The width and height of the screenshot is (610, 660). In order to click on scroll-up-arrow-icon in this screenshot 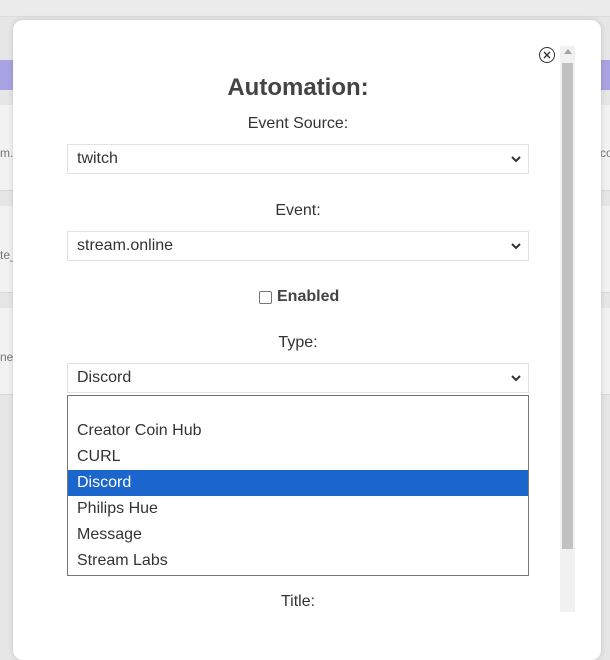, I will do `click(568, 51)`.